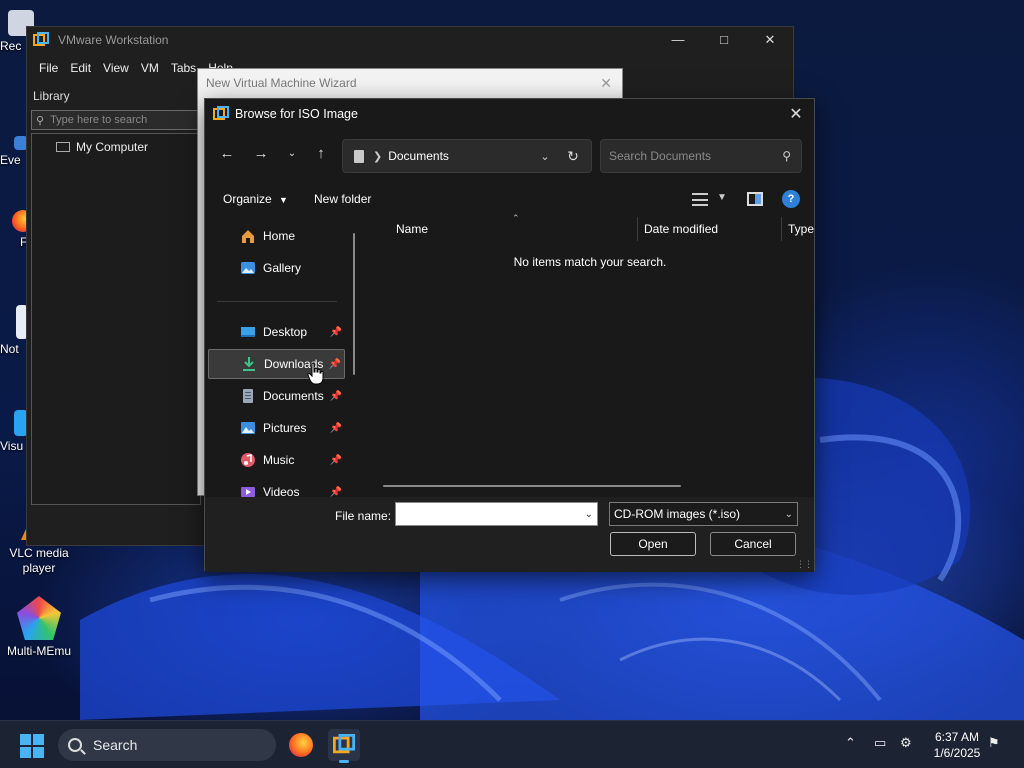  Describe the element at coordinates (994, 743) in the screenshot. I see `notifications-bell-icon: ⚑` at that location.